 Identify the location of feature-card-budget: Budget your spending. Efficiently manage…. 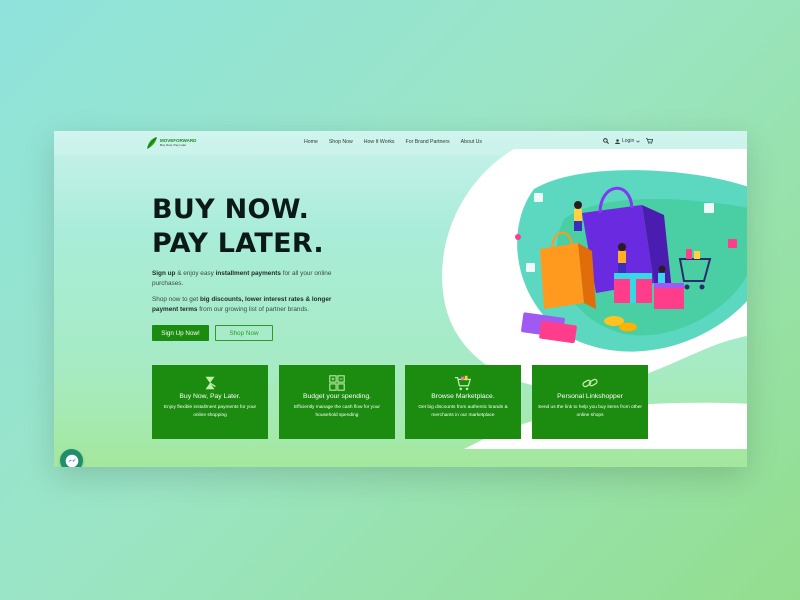
(337, 402).